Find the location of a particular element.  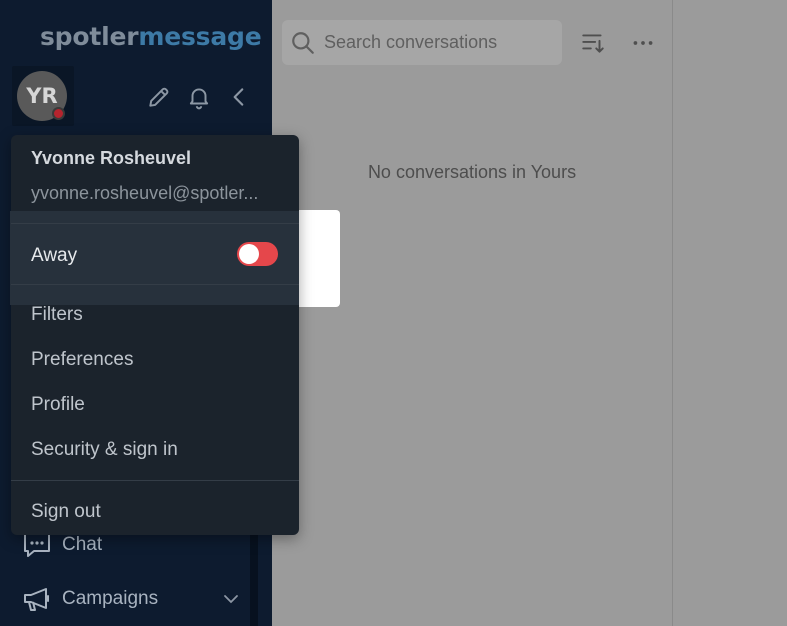

sort-icon is located at coordinates (593, 43).